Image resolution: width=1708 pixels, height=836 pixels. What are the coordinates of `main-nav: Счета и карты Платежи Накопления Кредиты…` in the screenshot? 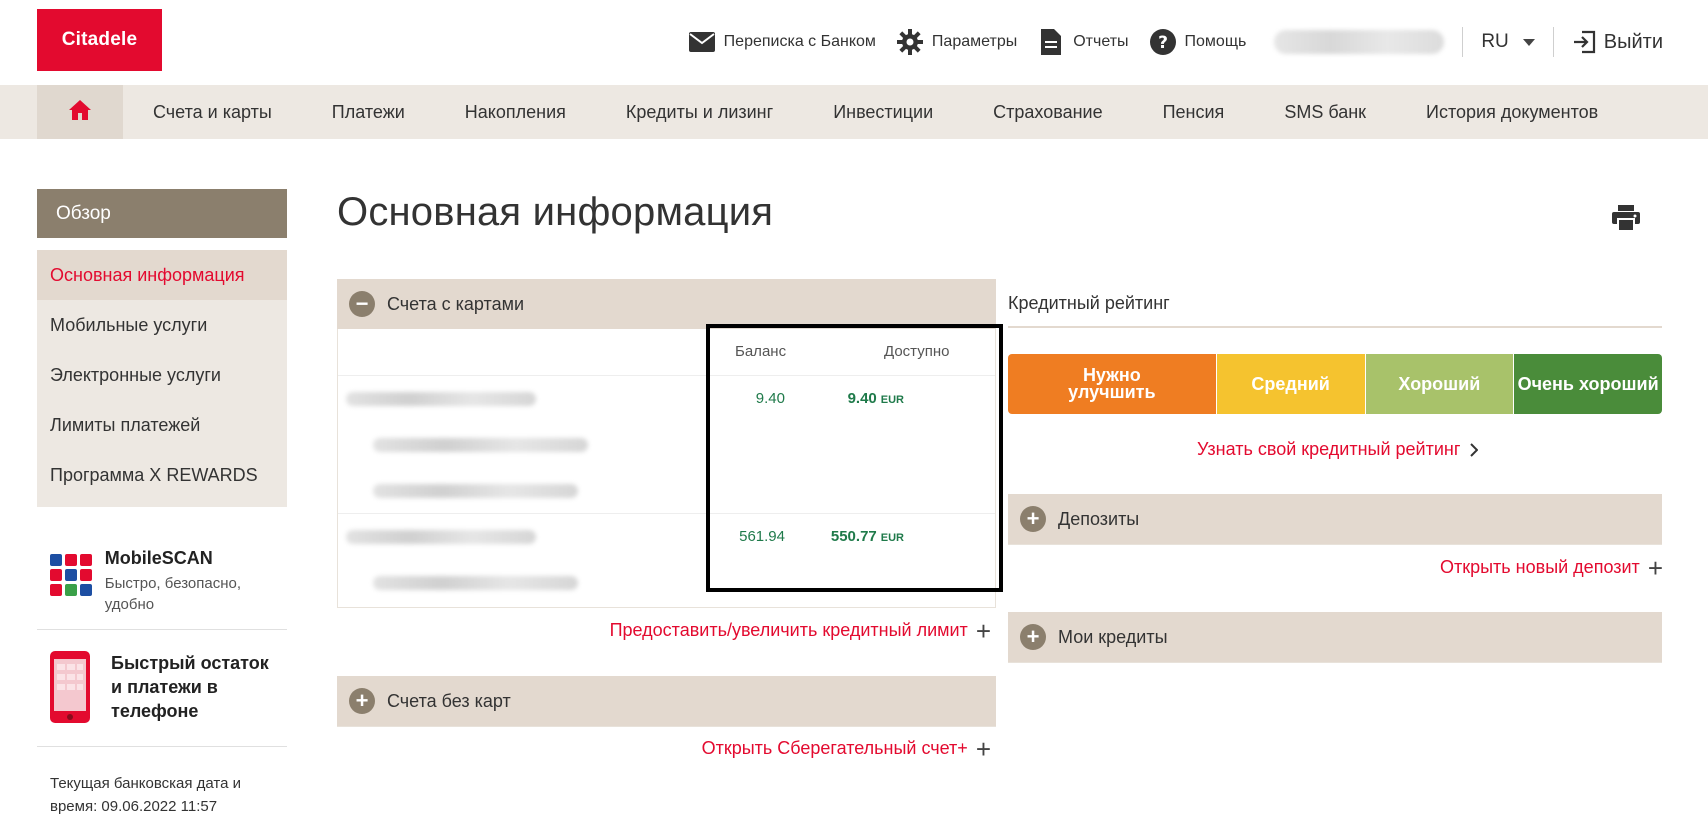 It's located at (854, 112).